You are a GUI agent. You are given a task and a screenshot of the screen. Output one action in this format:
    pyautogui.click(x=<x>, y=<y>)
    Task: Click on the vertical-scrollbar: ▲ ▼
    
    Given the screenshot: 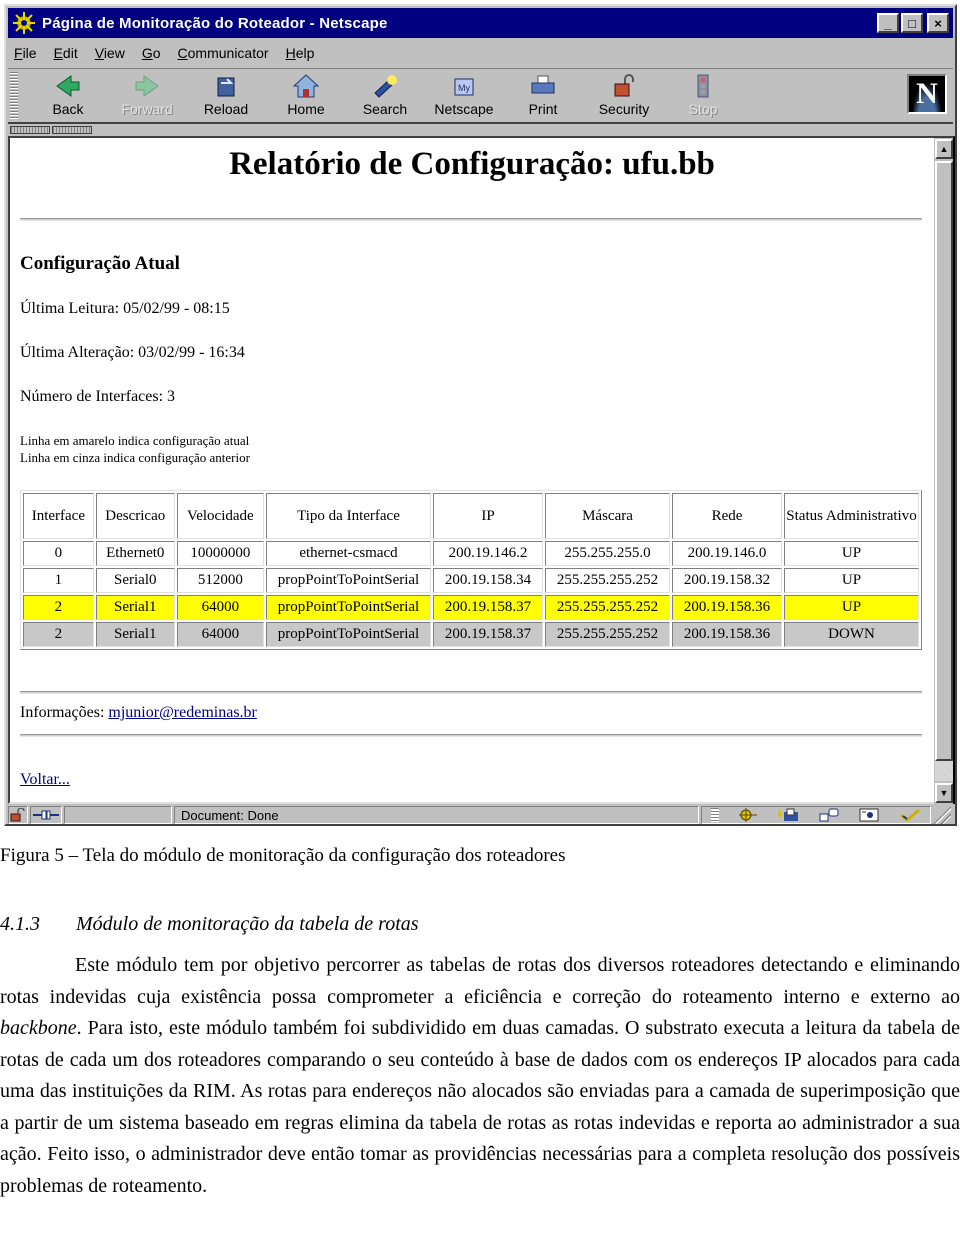 What is the action you would take?
    pyautogui.click(x=944, y=470)
    